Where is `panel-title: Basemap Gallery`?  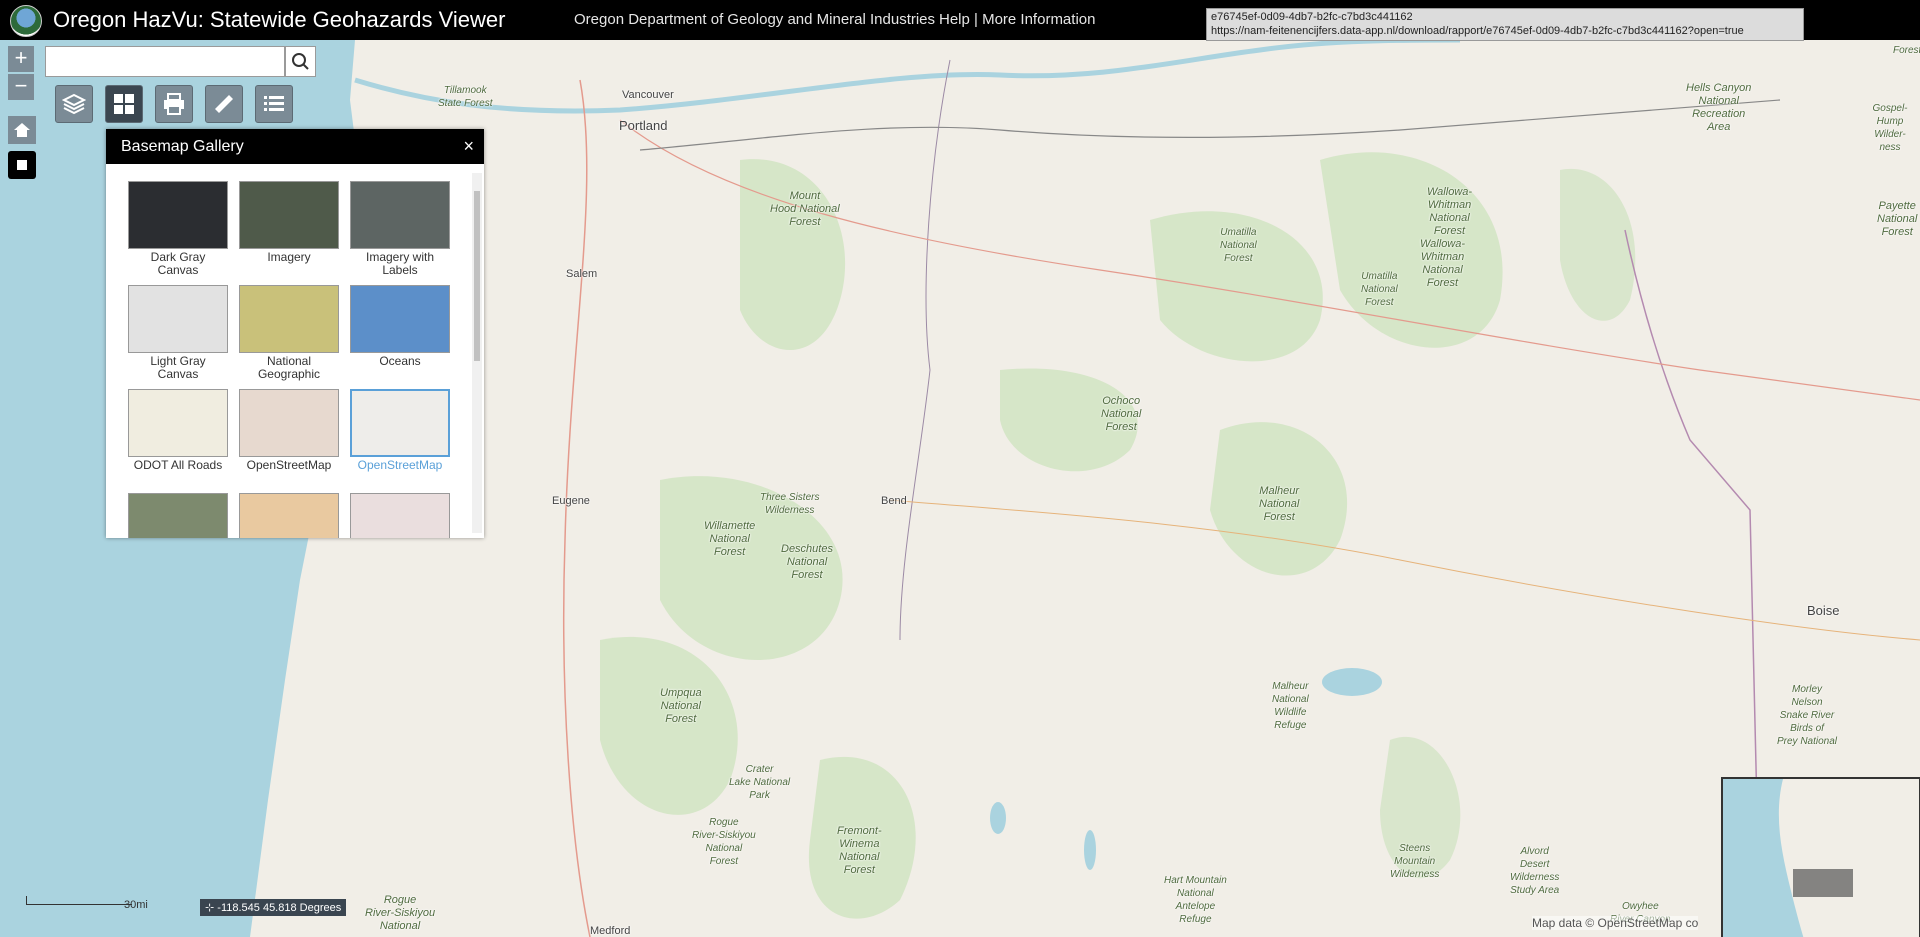 panel-title: Basemap Gallery is located at coordinates (182, 146).